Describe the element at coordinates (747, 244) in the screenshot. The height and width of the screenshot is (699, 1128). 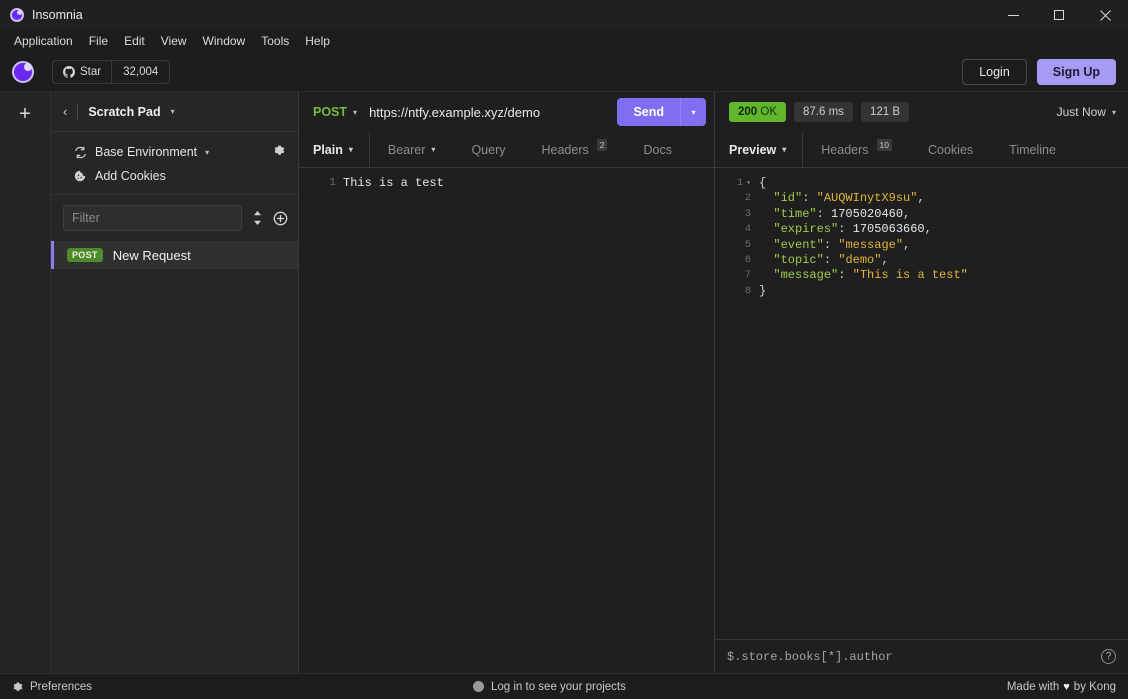
I see `gutter-line: 5` at that location.